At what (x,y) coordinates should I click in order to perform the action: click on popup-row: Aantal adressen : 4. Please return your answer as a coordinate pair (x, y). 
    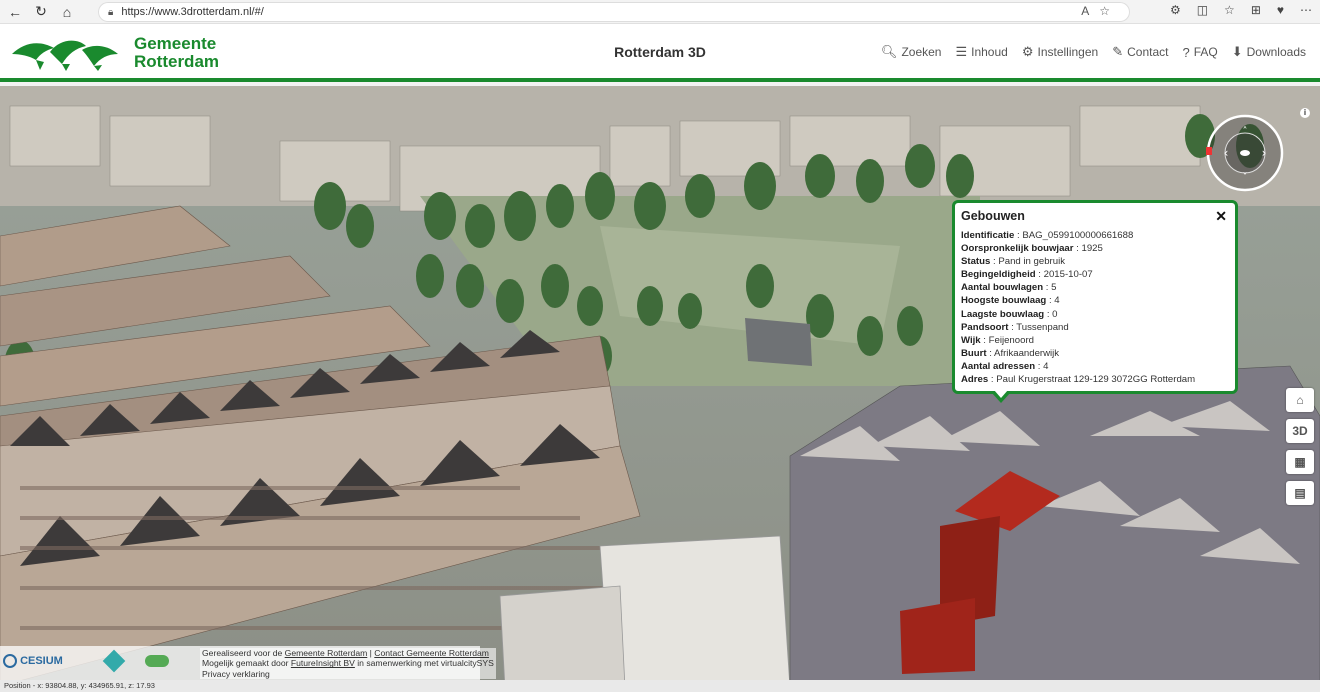
    Looking at the image, I should click on (1005, 366).